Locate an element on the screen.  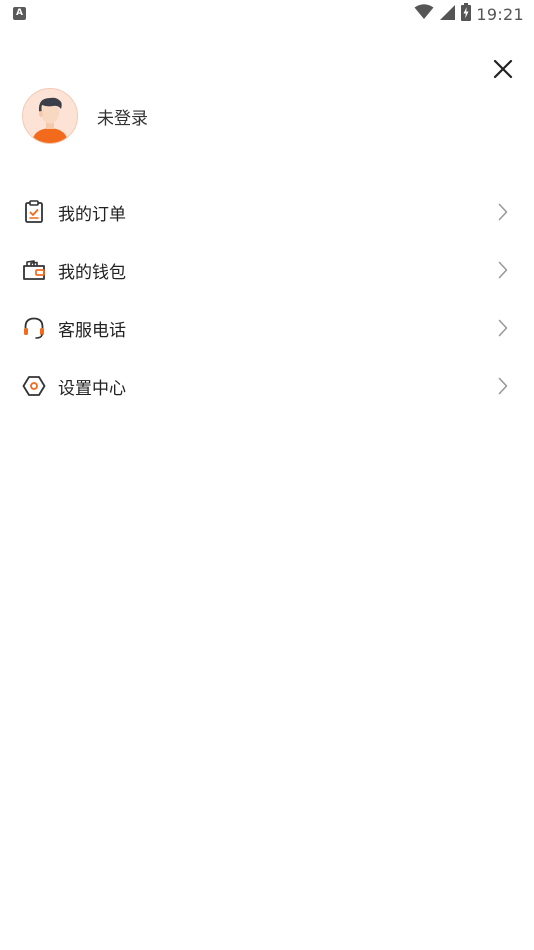
wifi-icon is located at coordinates (424, 14).